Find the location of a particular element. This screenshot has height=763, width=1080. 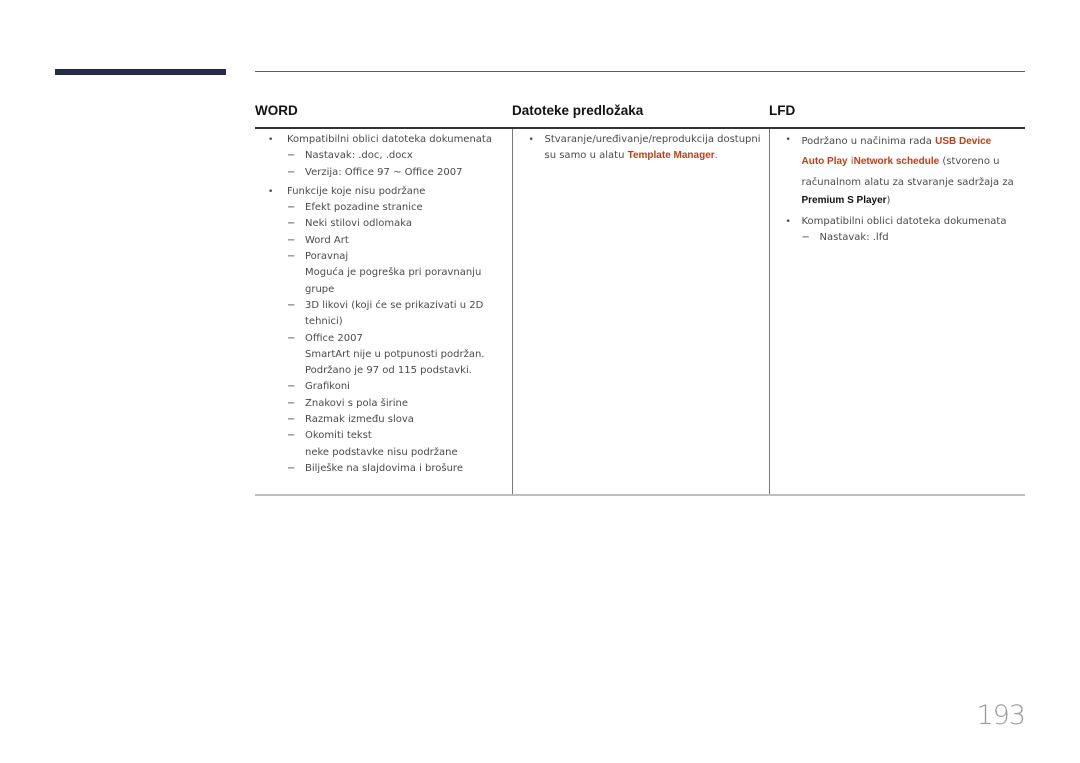

sub-item-note: SmartArt nije u potpunosti podržan. is located at coordinates (395, 354).